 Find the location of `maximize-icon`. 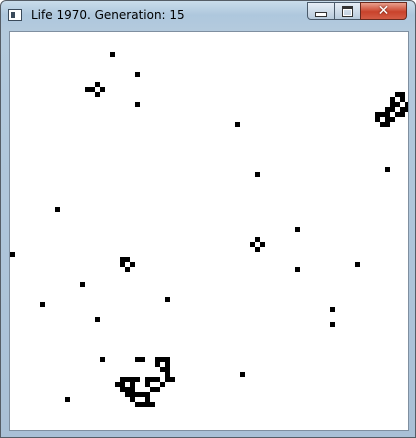

maximize-icon is located at coordinates (347, 11).